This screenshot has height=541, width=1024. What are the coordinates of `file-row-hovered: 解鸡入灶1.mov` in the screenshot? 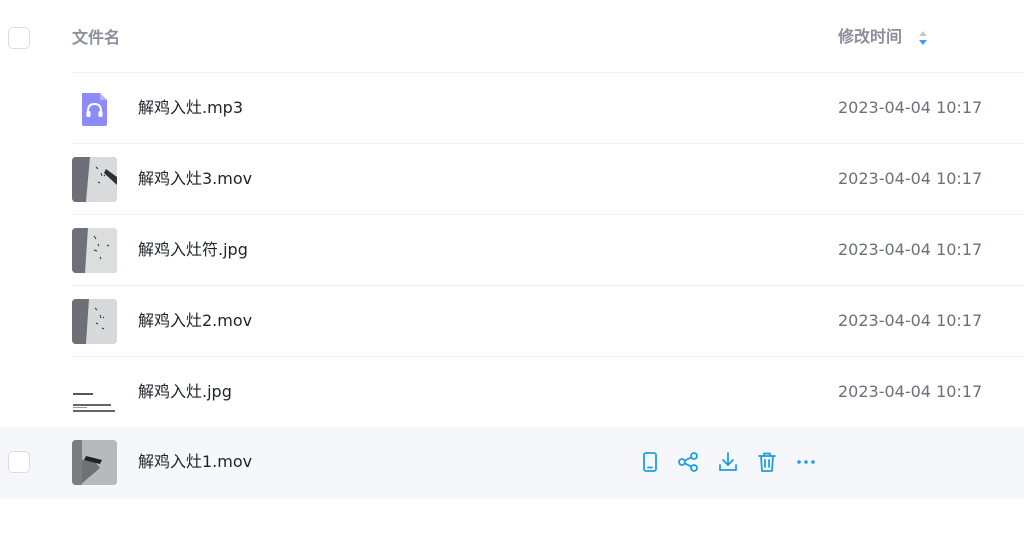 It's located at (512, 462).